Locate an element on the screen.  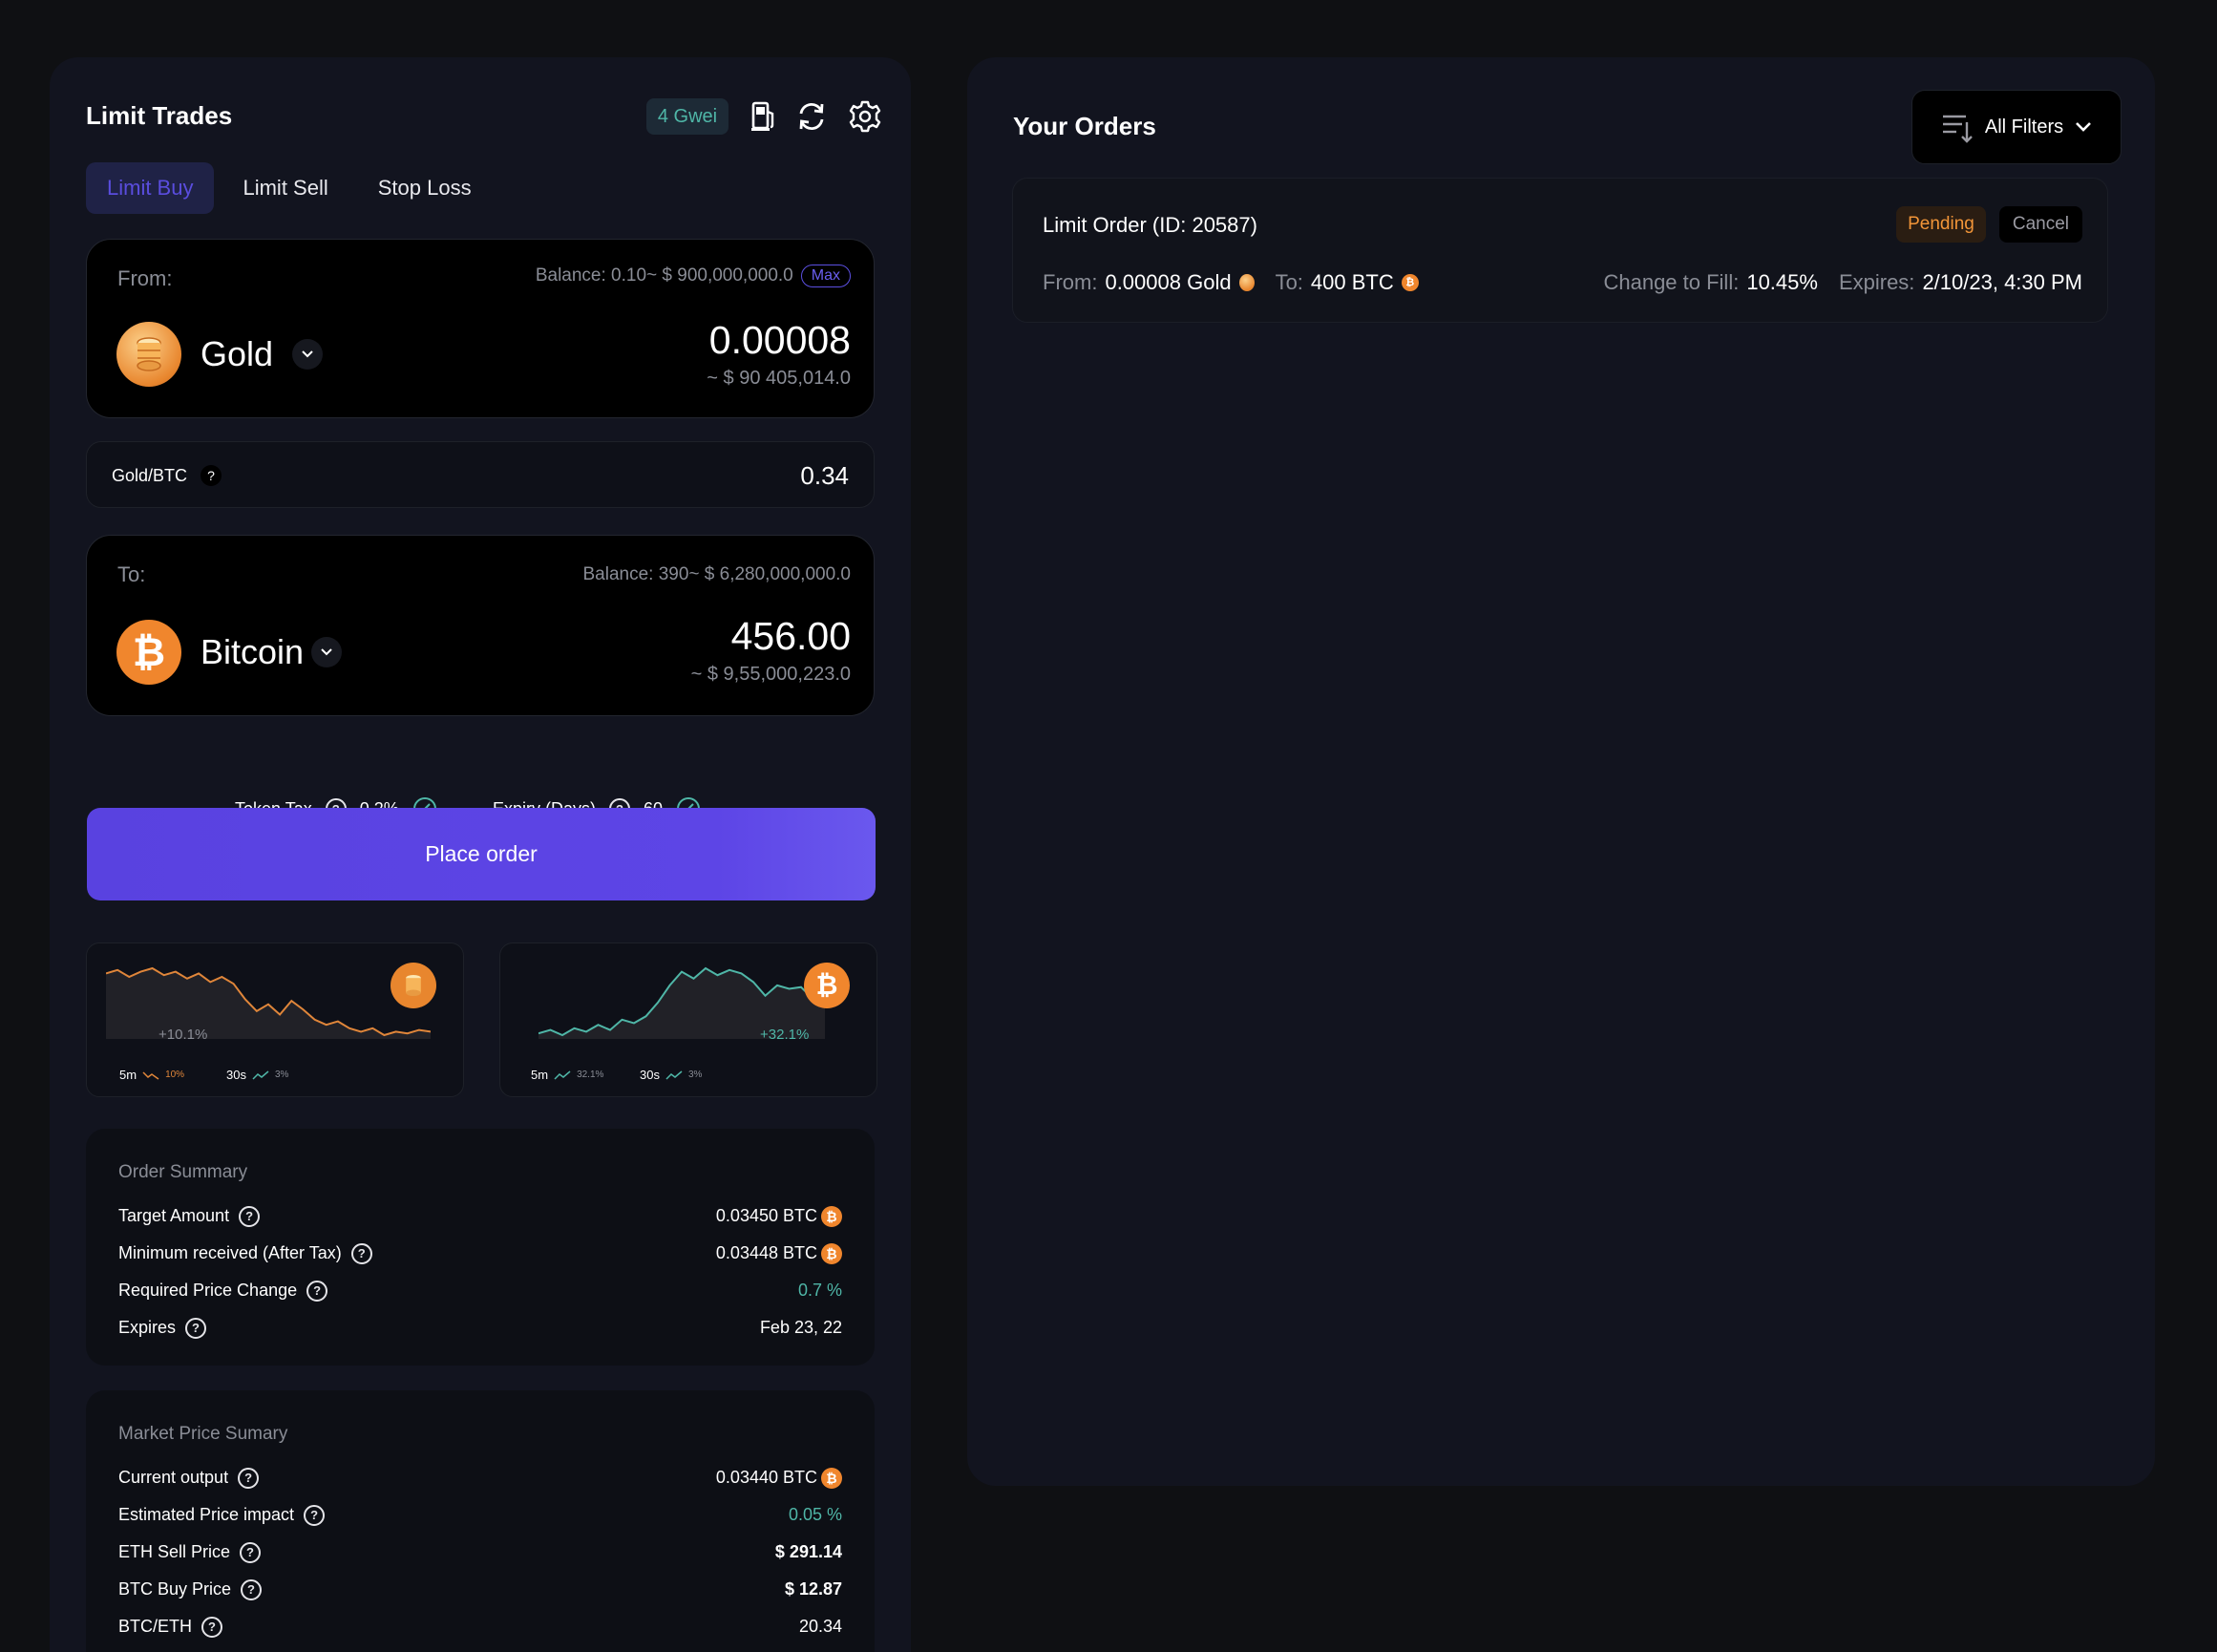
order-from-value: 0.00008 Gold is located at coordinates (1168, 282).